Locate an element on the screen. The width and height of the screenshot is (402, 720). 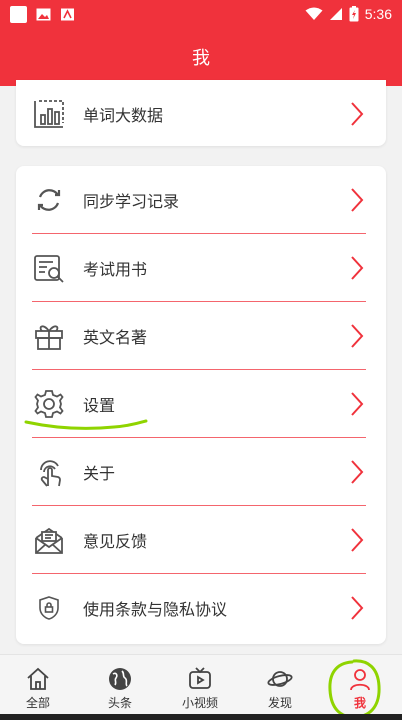
tab-me: 我 is located at coordinates (360, 686).